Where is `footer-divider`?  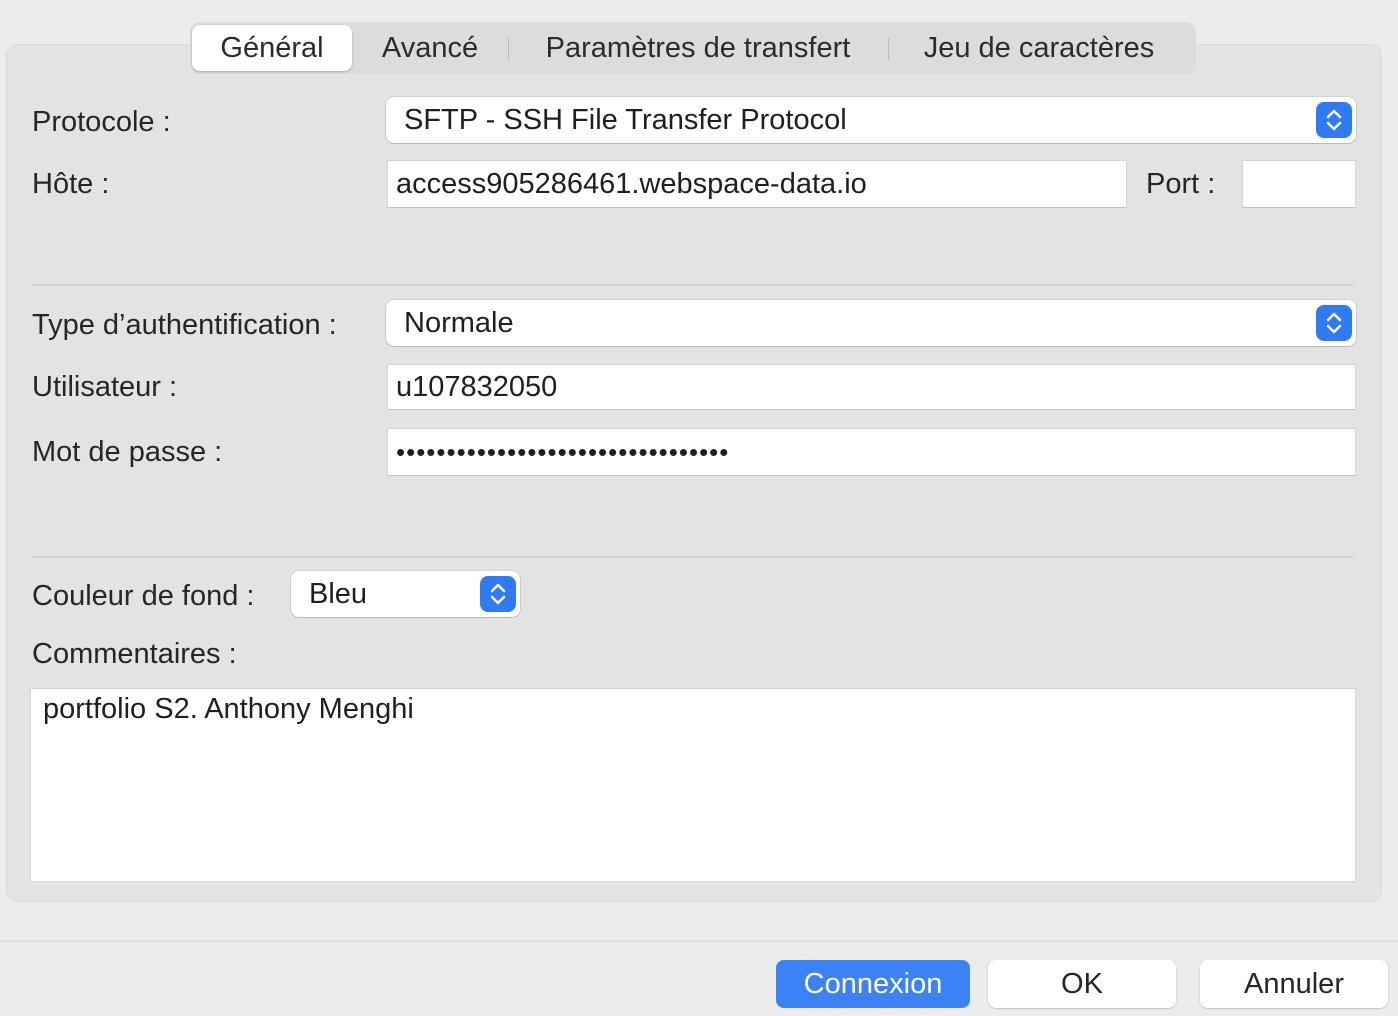
footer-divider is located at coordinates (699, 941).